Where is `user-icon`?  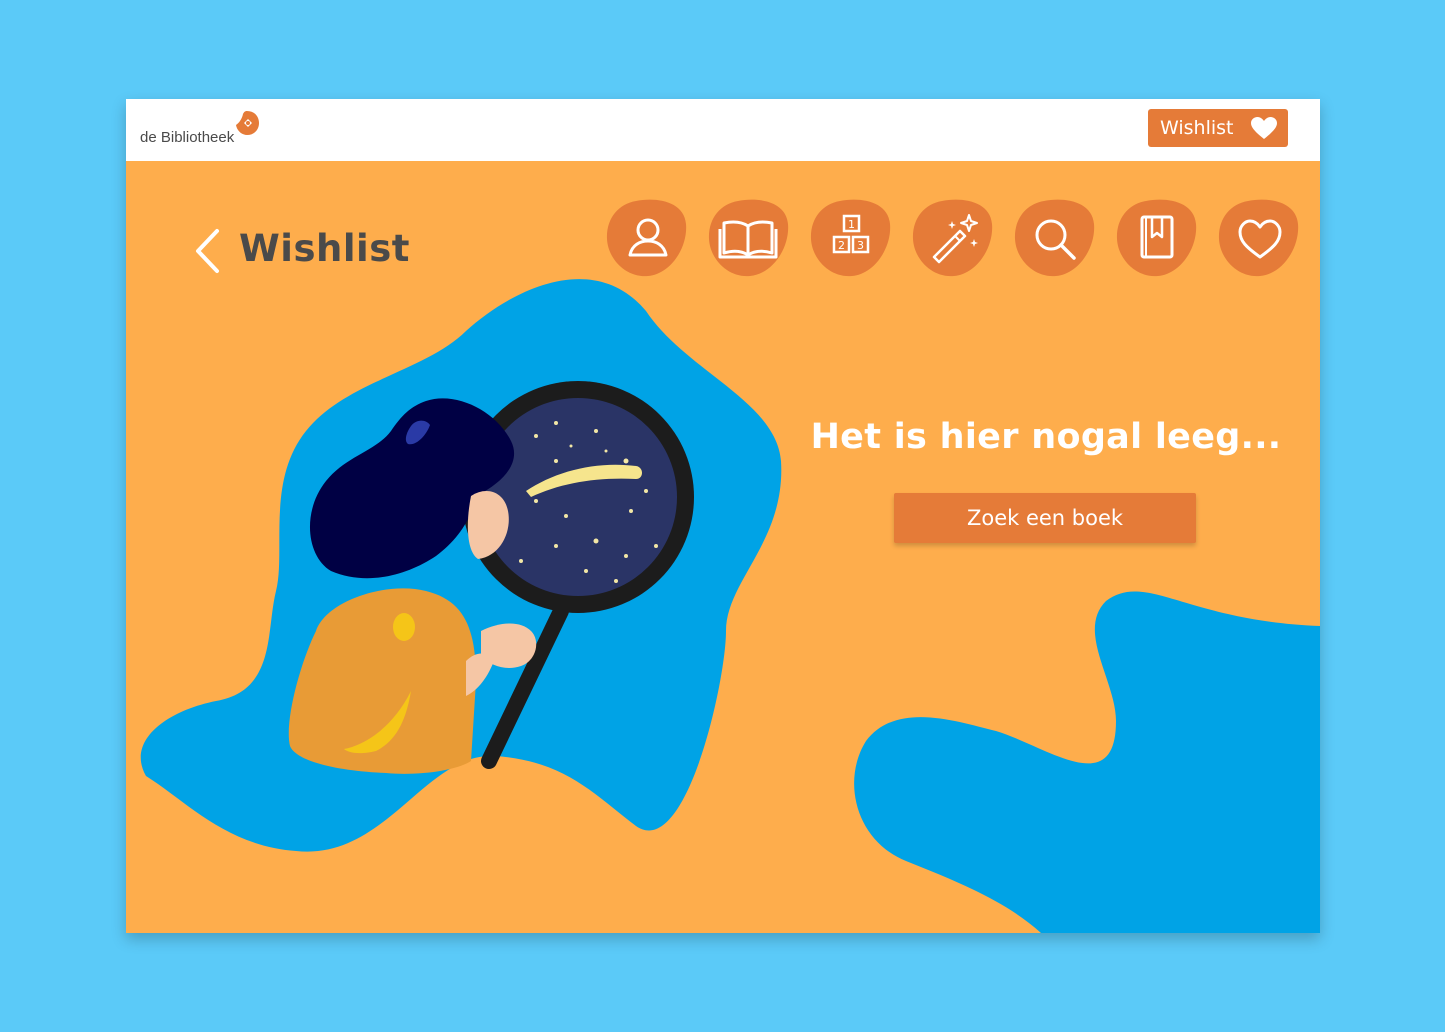
user-icon is located at coordinates (646, 238).